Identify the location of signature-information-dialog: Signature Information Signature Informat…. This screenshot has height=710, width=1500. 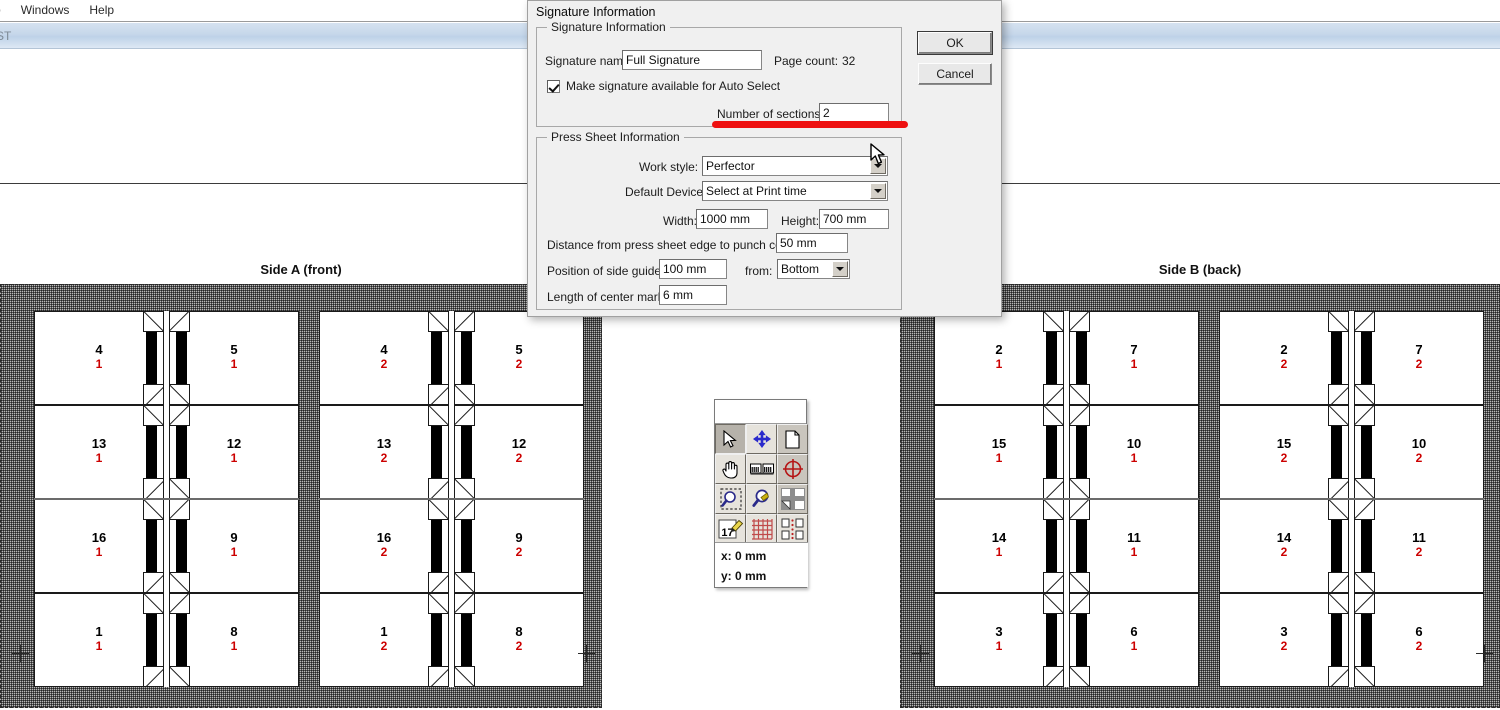
(764, 158).